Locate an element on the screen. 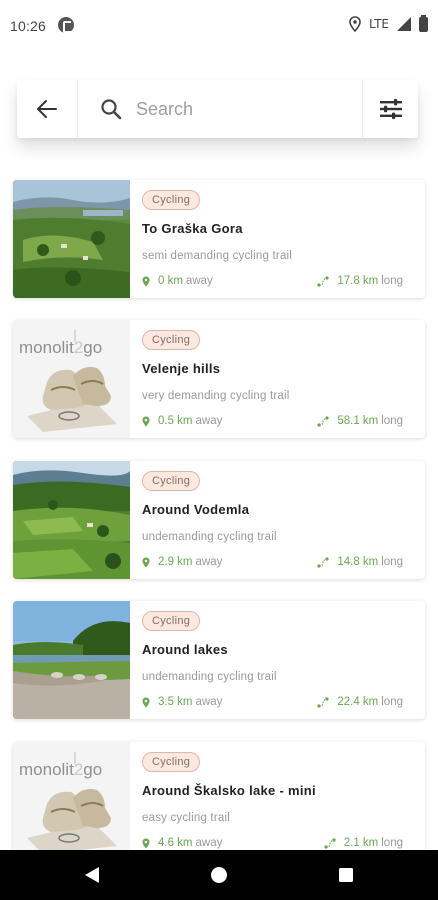 The image size is (438, 900). trail-distance: 2.9 km away is located at coordinates (182, 562).